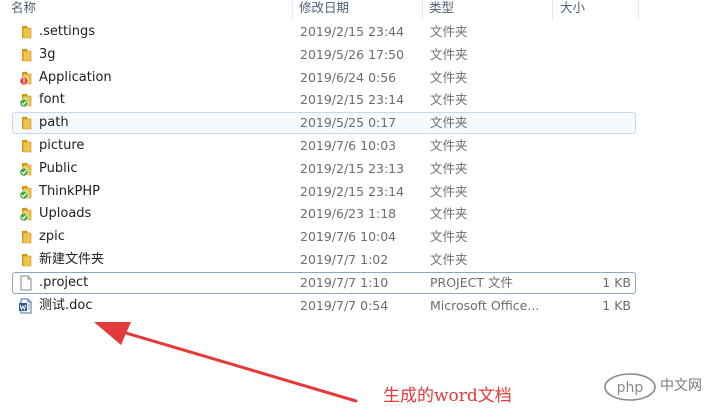 The image size is (715, 419). What do you see at coordinates (447, 396) in the screenshot?
I see `annotation-label: 生成的word文档` at bounding box center [447, 396].